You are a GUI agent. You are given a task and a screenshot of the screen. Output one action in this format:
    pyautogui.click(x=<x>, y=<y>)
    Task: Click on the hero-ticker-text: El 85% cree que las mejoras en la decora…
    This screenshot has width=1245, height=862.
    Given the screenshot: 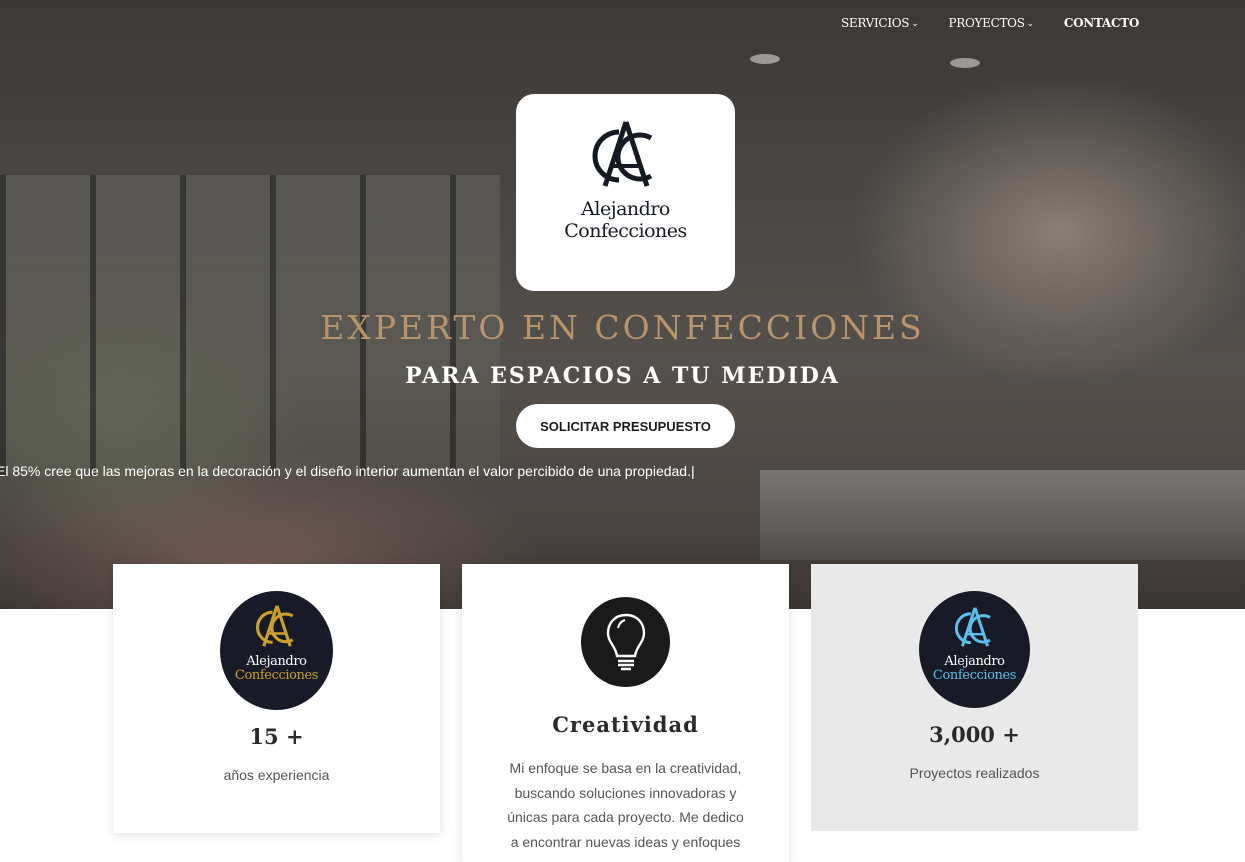 What is the action you would take?
    pyautogui.click(x=347, y=471)
    